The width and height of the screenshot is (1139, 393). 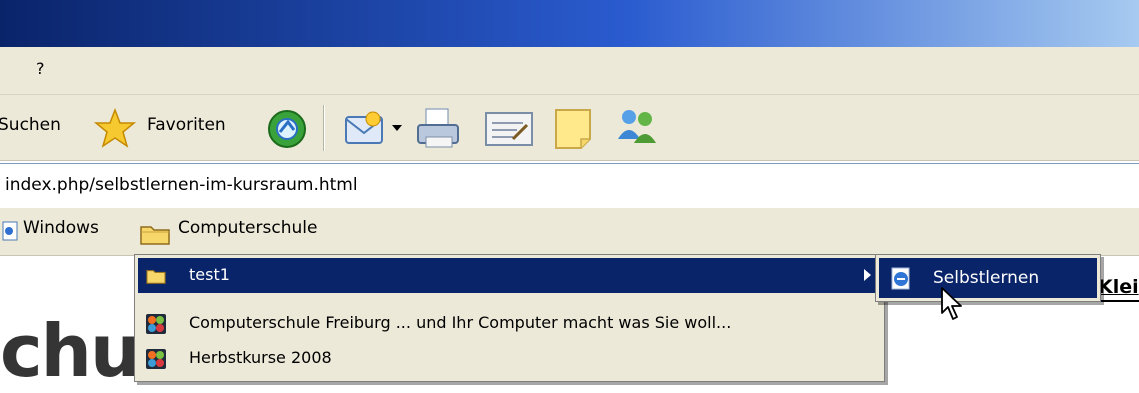 What do you see at coordinates (509, 275) in the screenshot?
I see `menu-item-test1: test1` at bounding box center [509, 275].